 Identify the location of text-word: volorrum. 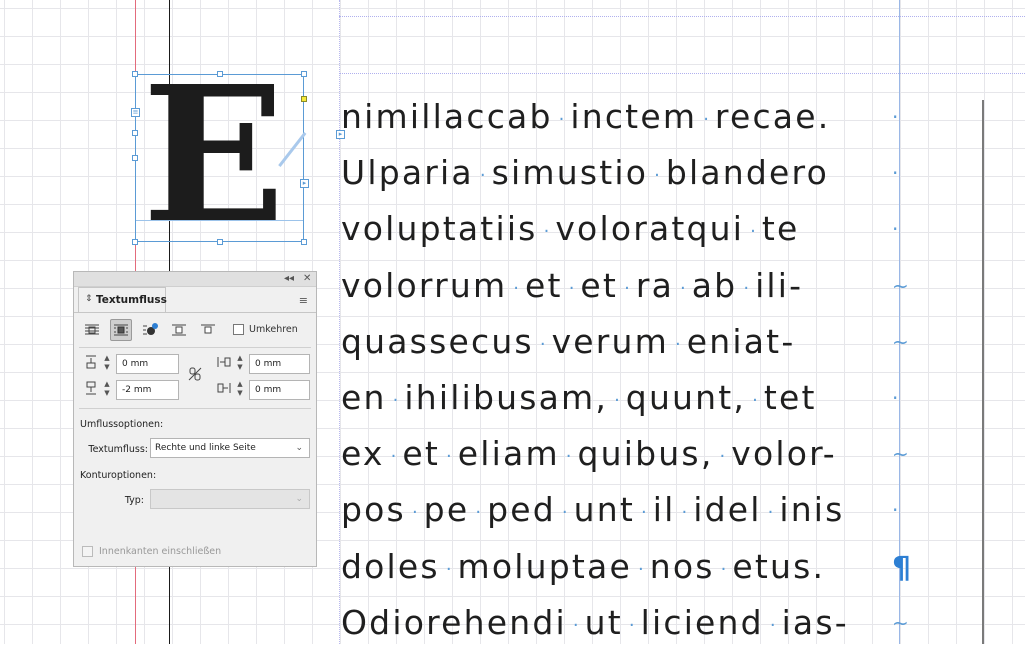
(424, 285).